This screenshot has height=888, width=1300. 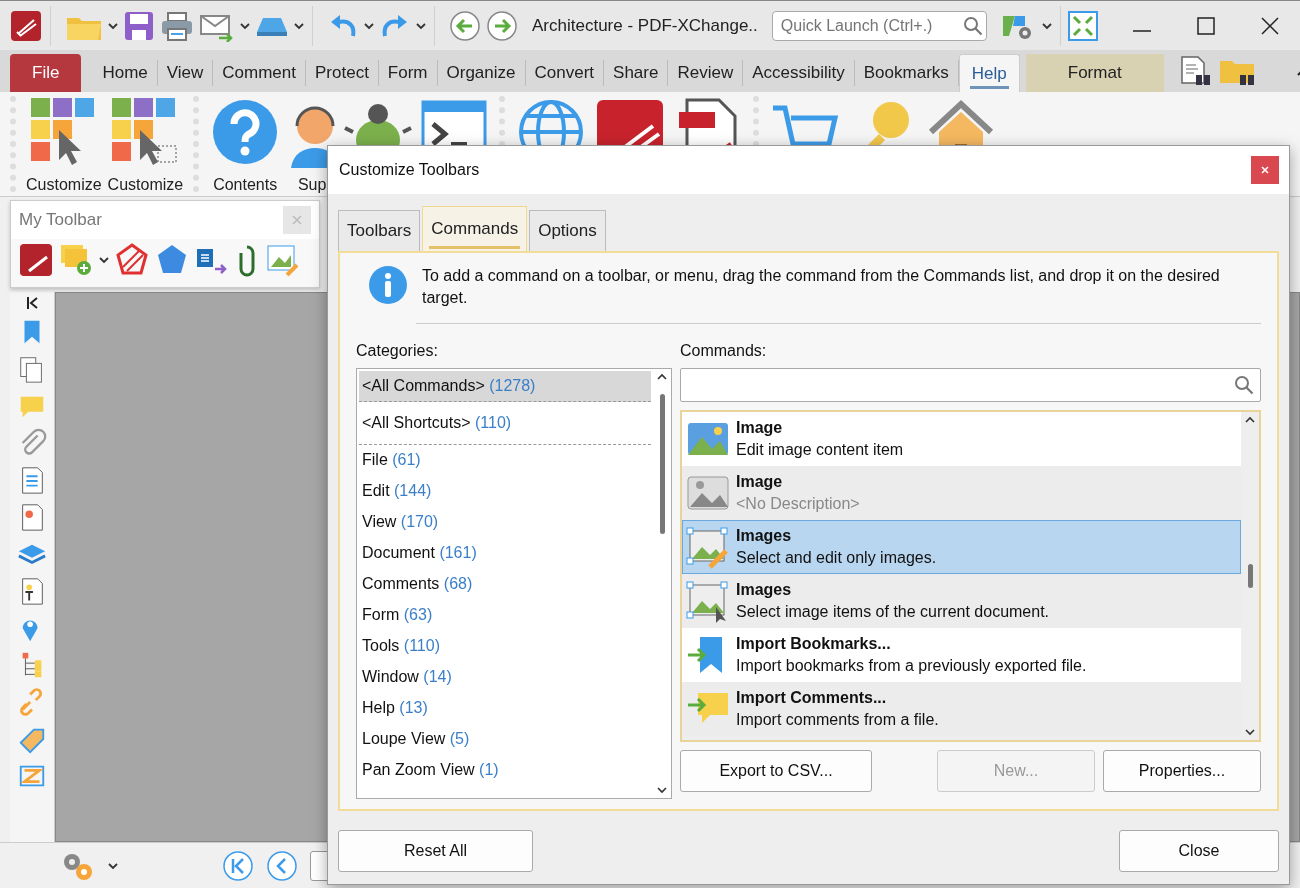 I want to click on command-description: Select image items of the current document., so click(x=893, y=612).